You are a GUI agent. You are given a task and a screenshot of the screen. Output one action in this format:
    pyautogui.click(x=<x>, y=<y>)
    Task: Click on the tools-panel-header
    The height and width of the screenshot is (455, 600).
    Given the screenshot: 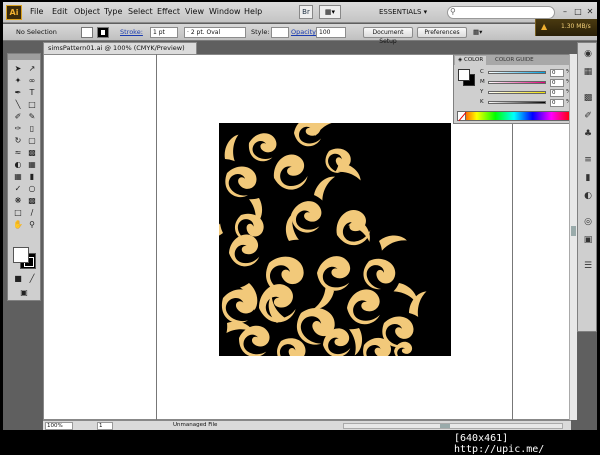 What is the action you would take?
    pyautogui.click(x=24, y=57)
    